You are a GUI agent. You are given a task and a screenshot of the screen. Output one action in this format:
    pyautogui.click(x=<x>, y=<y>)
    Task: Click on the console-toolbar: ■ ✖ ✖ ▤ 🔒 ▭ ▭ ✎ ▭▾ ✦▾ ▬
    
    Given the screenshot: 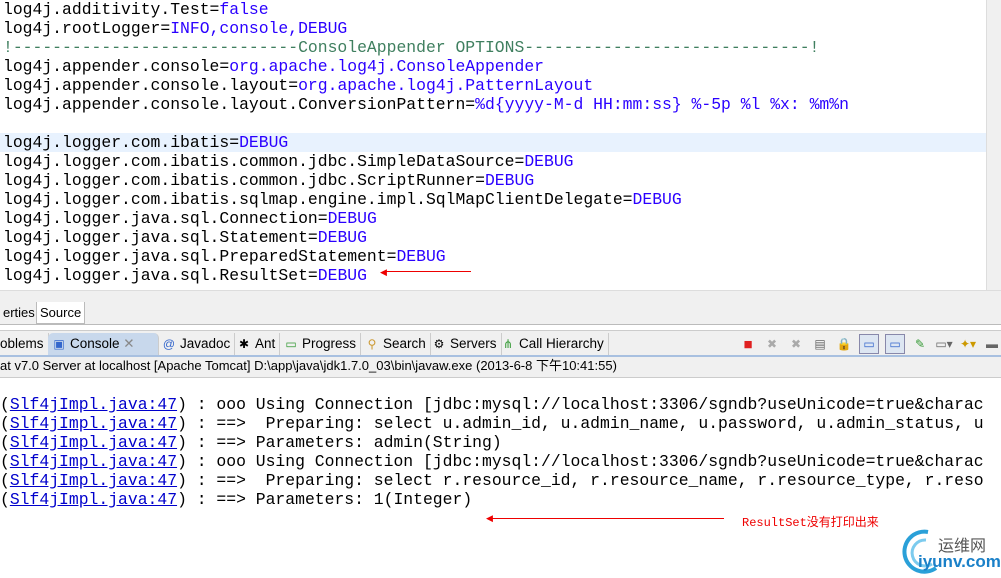 What is the action you would take?
    pyautogui.click(x=870, y=344)
    